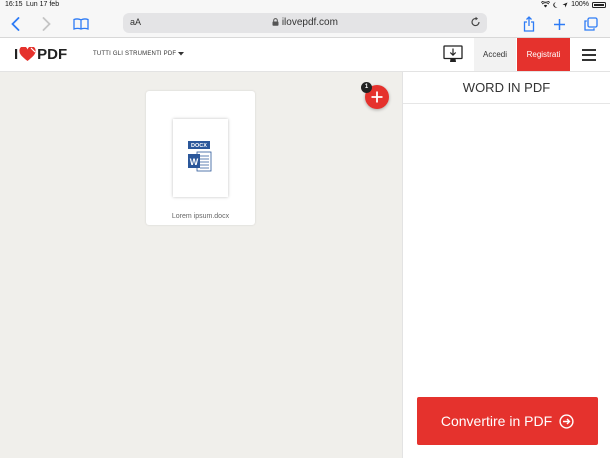  What do you see at coordinates (14, 4) in the screenshot?
I see `status-time: 16:15` at bounding box center [14, 4].